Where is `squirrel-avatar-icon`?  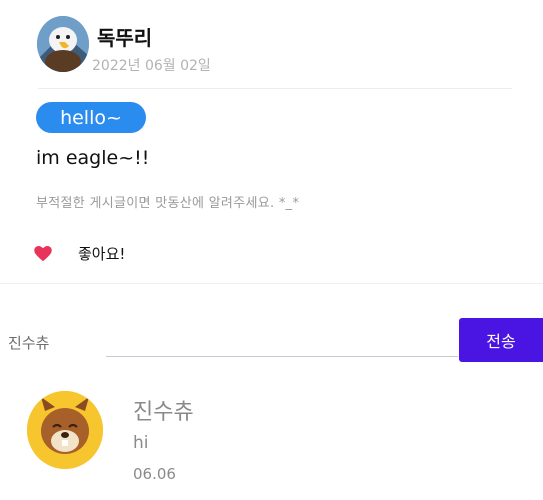
squirrel-avatar-icon is located at coordinates (65, 430).